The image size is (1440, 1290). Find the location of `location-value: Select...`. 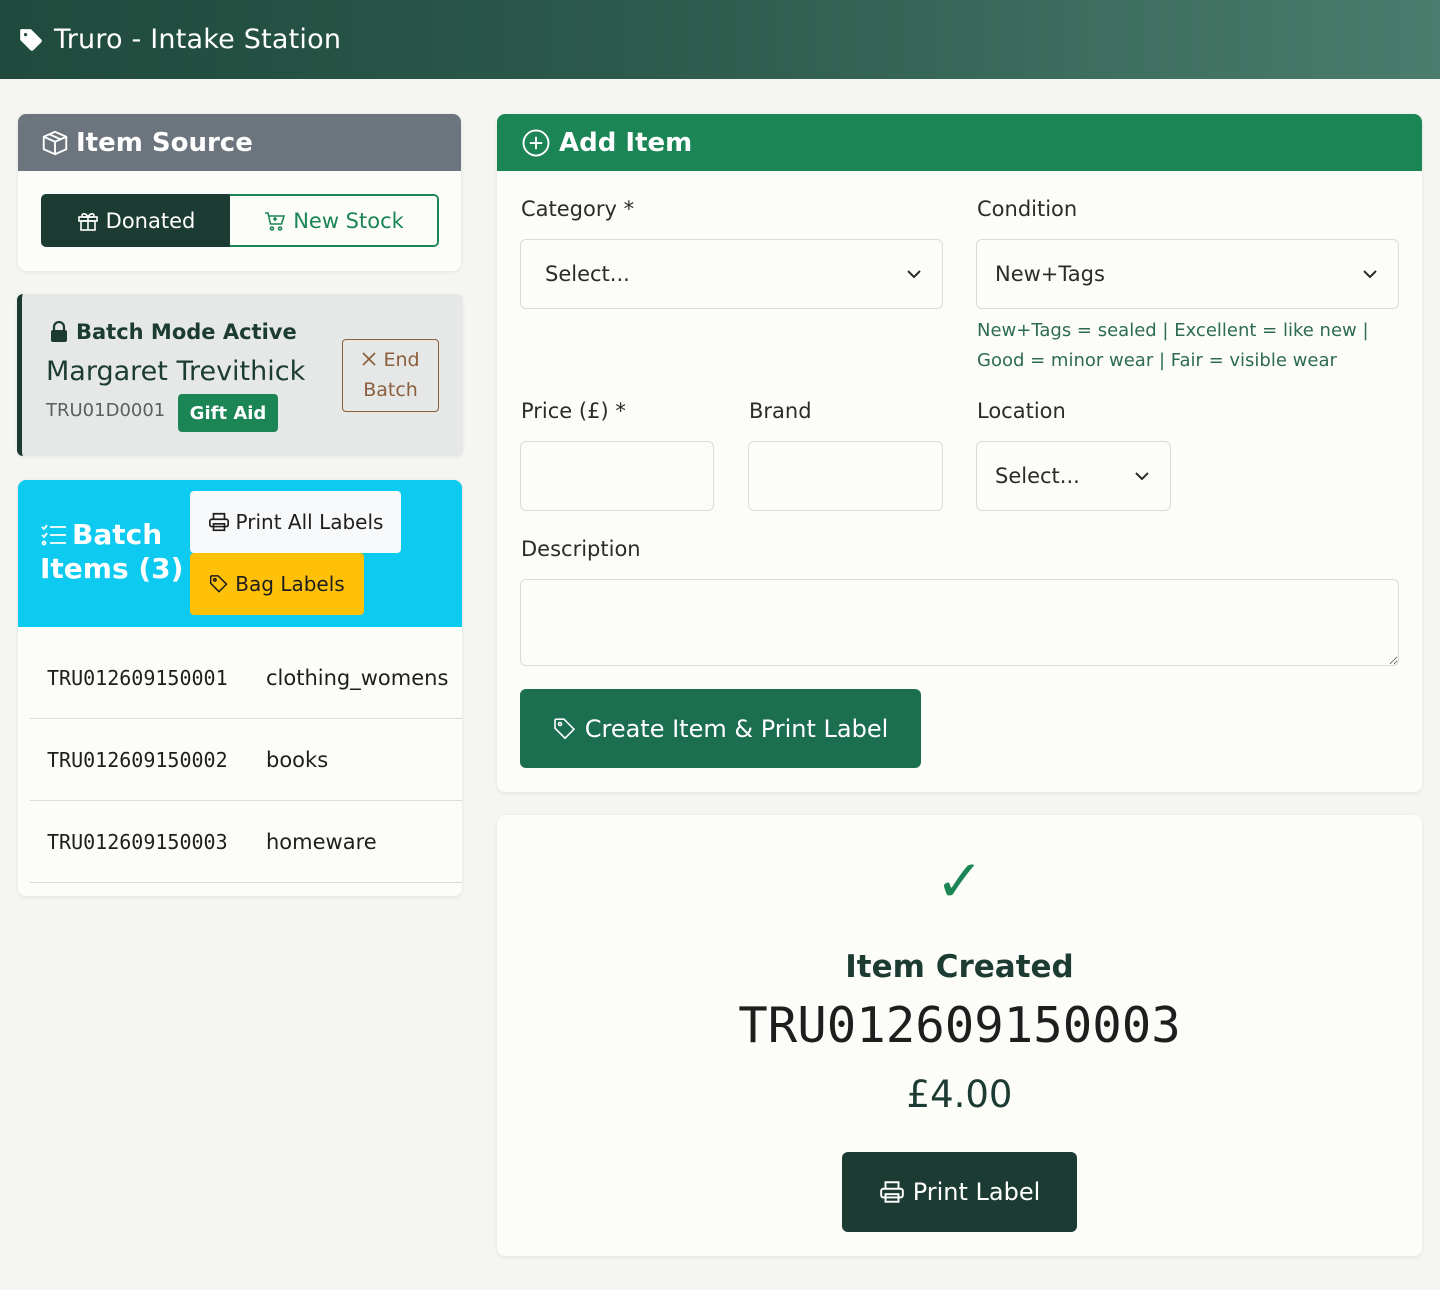

location-value: Select... is located at coordinates (1037, 476).